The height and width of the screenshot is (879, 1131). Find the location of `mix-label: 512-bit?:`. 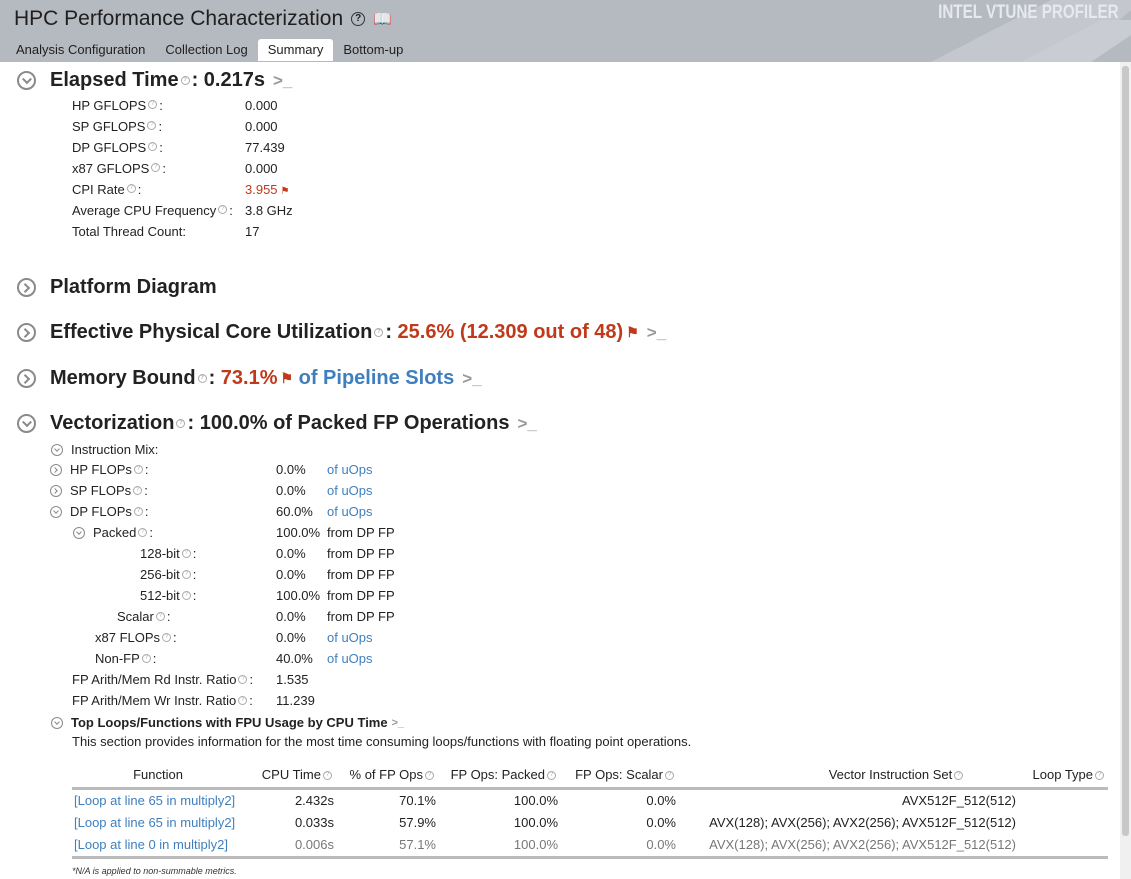

mix-label: 512-bit?: is located at coordinates (168, 595).